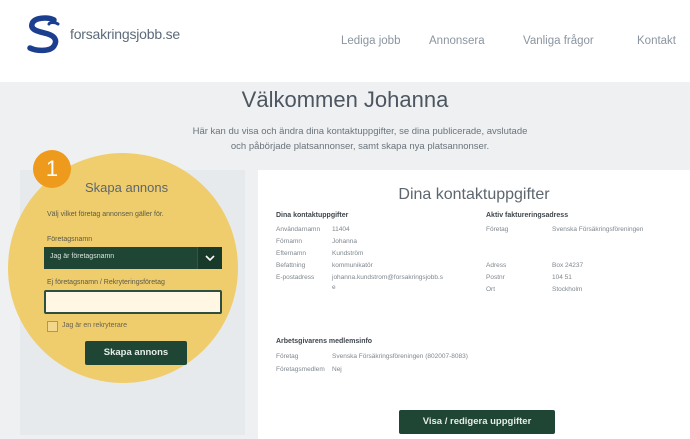  Describe the element at coordinates (527, 215) in the screenshot. I see `billing-section-heading: Aktiv faktureringsadress` at that location.